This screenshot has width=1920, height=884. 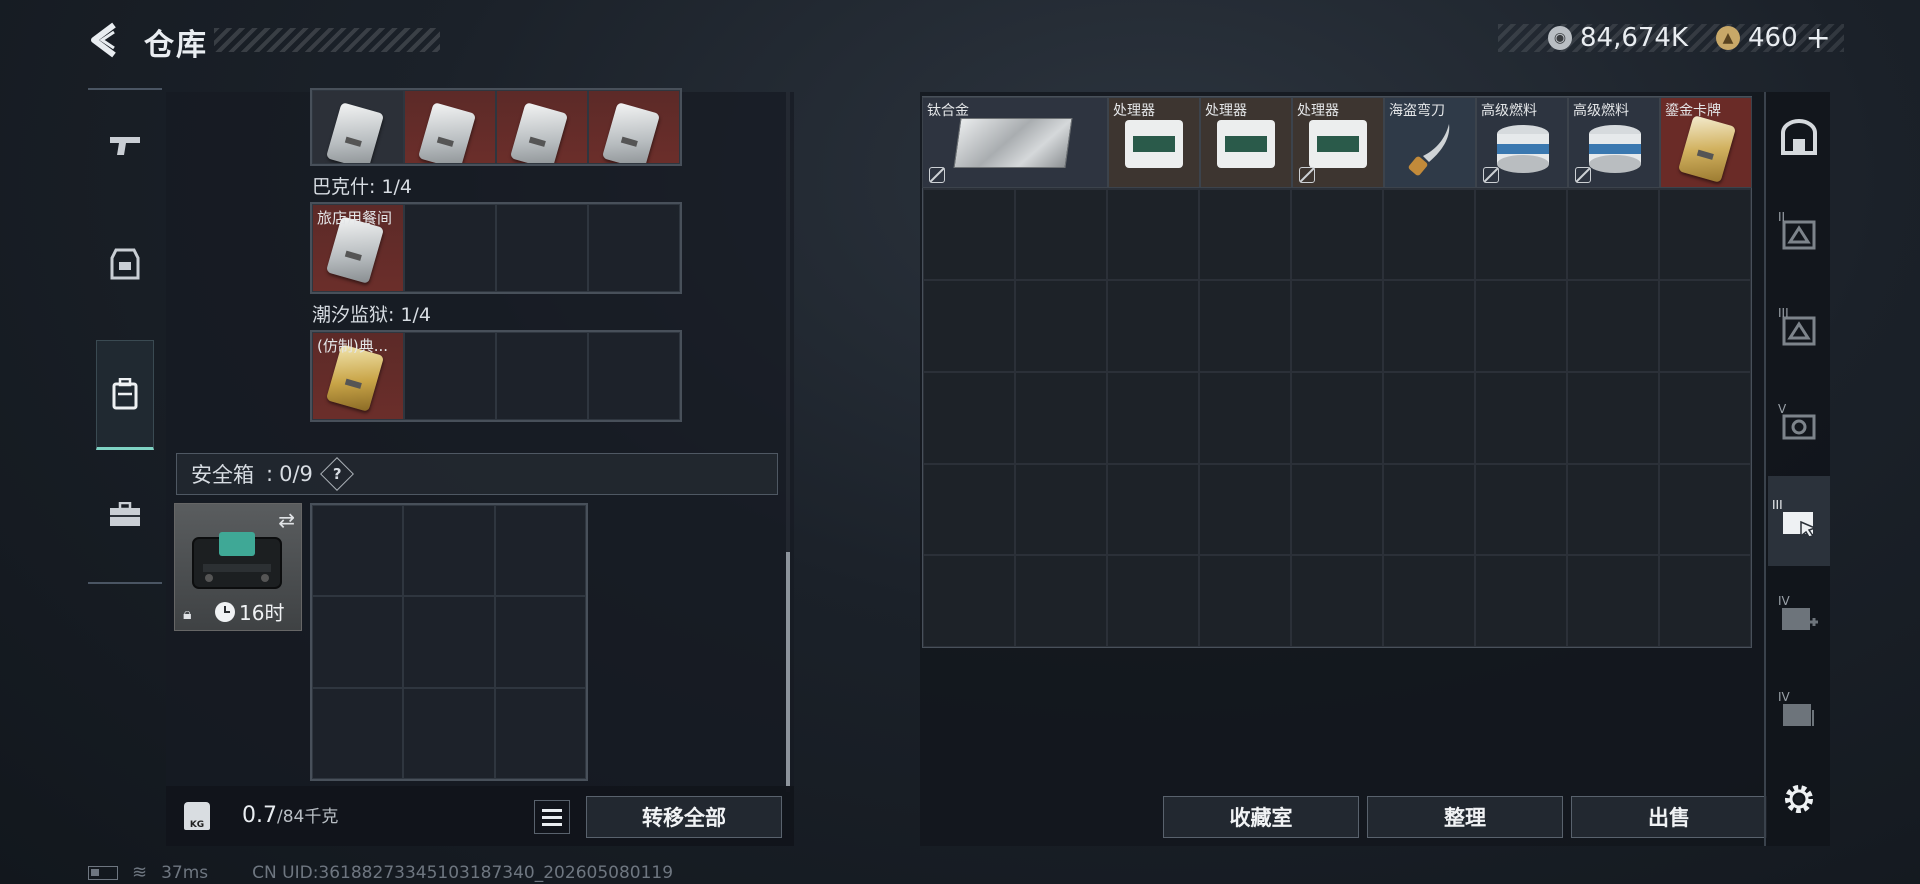 What do you see at coordinates (286, 520) in the screenshot?
I see `swap-icon: ⇄` at bounding box center [286, 520].